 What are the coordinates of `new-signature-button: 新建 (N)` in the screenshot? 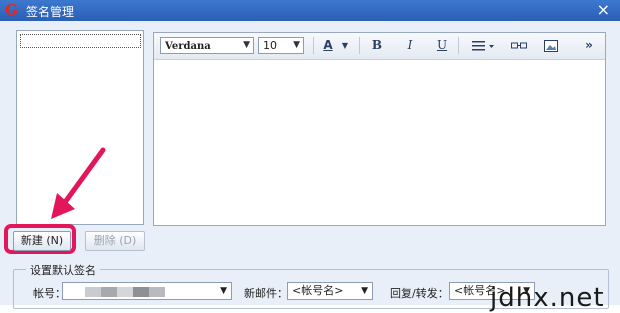 It's located at (42, 241).